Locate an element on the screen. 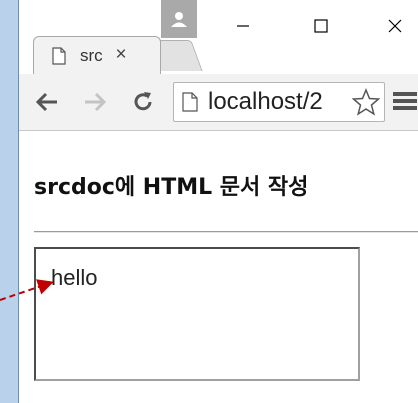  bookmark-button is located at coordinates (366, 102).